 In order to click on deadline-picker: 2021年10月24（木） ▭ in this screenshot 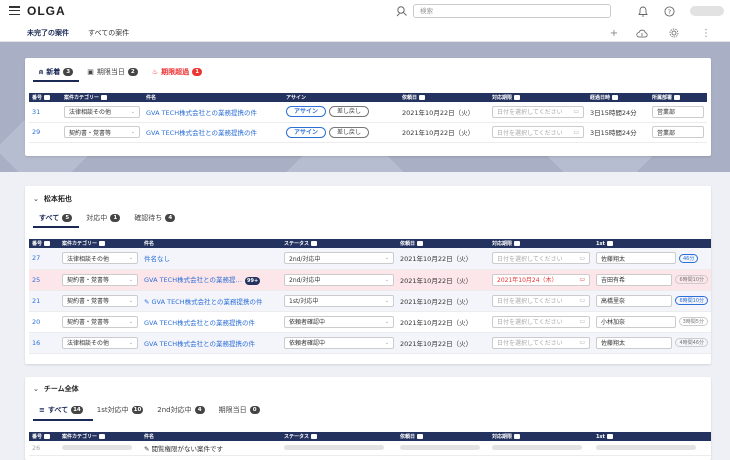, I will do `click(541, 279)`.